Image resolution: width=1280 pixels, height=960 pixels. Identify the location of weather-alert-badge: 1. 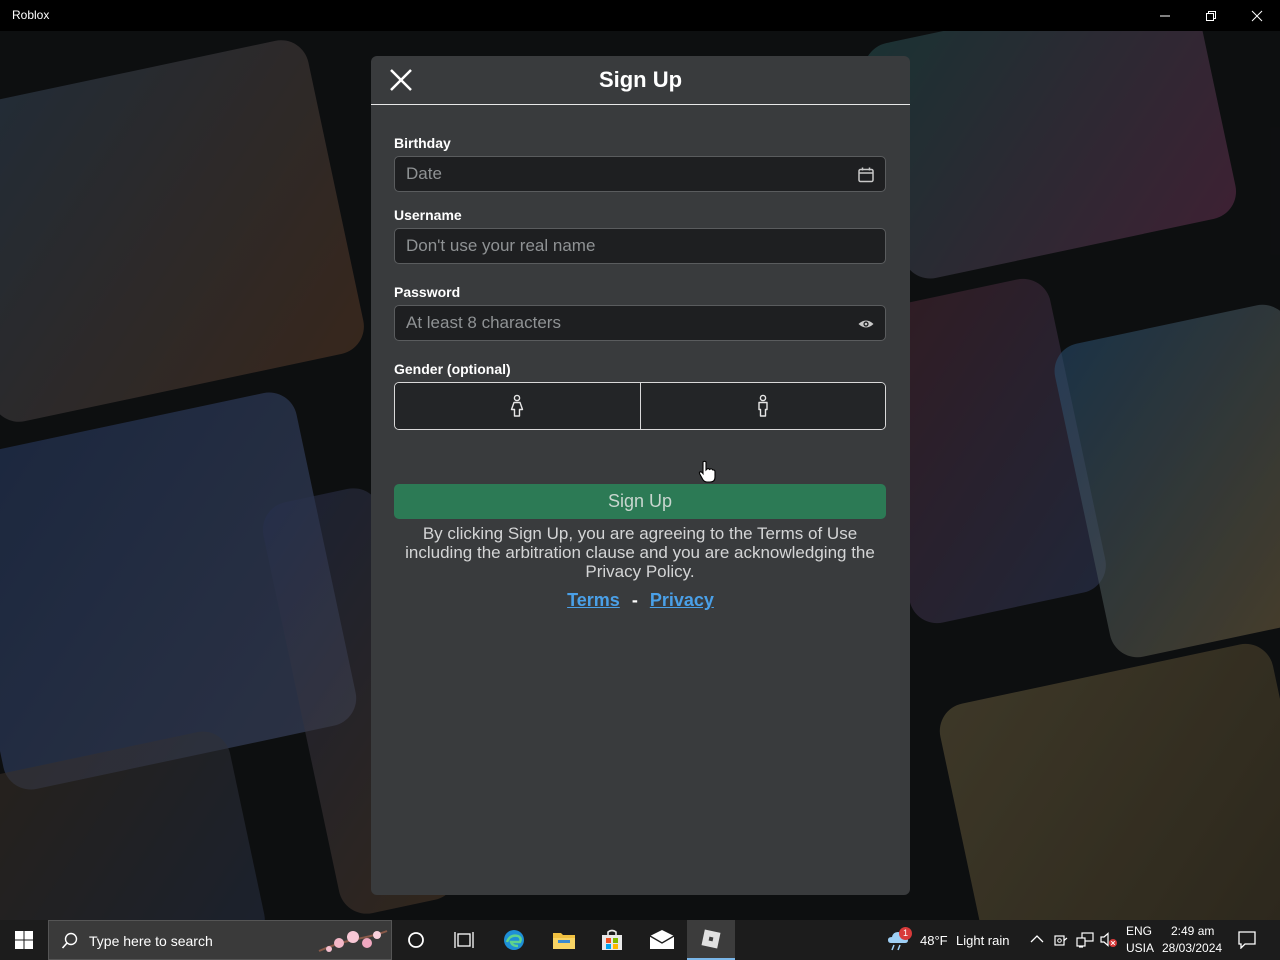
(905, 933).